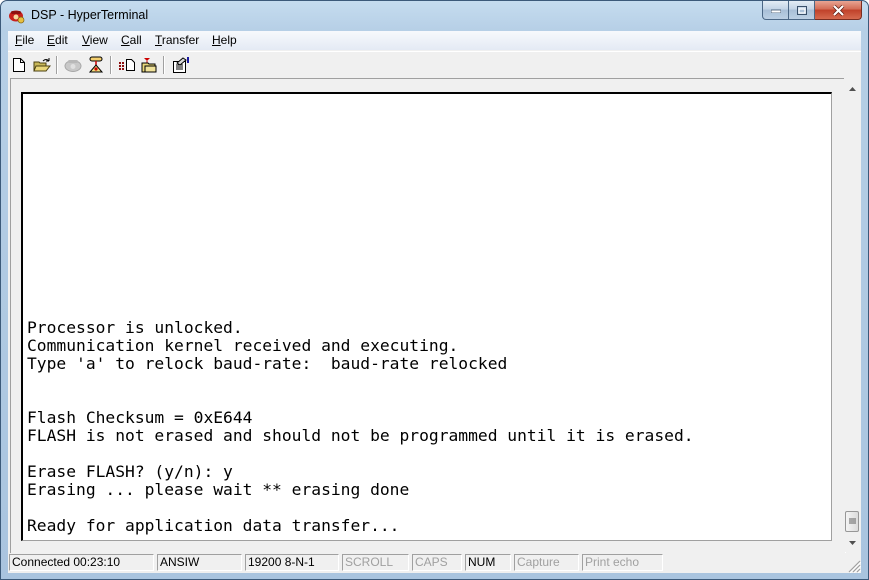 The width and height of the screenshot is (869, 580). I want to click on menu-transfer: Transfer, so click(177, 40).